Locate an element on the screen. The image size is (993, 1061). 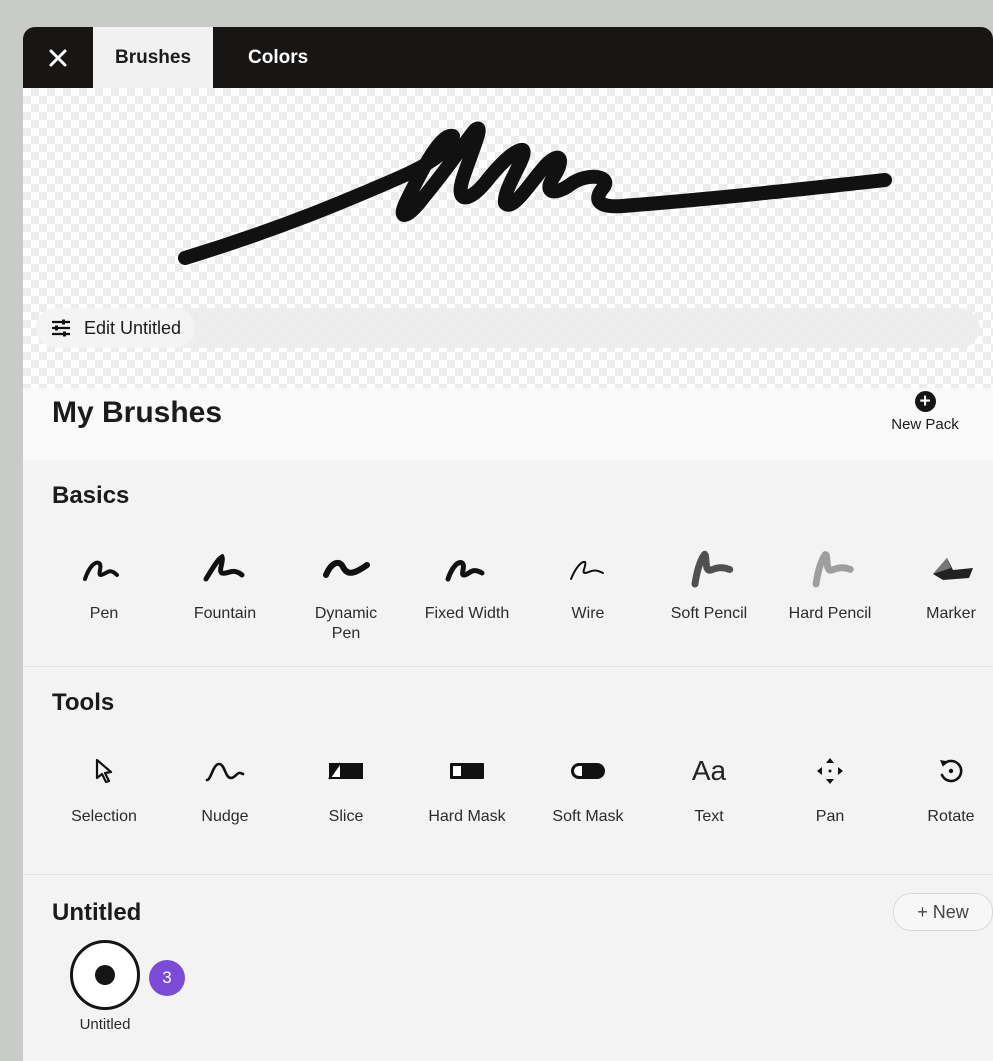
fixed-width-stroke-icon is located at coordinates (465, 571).